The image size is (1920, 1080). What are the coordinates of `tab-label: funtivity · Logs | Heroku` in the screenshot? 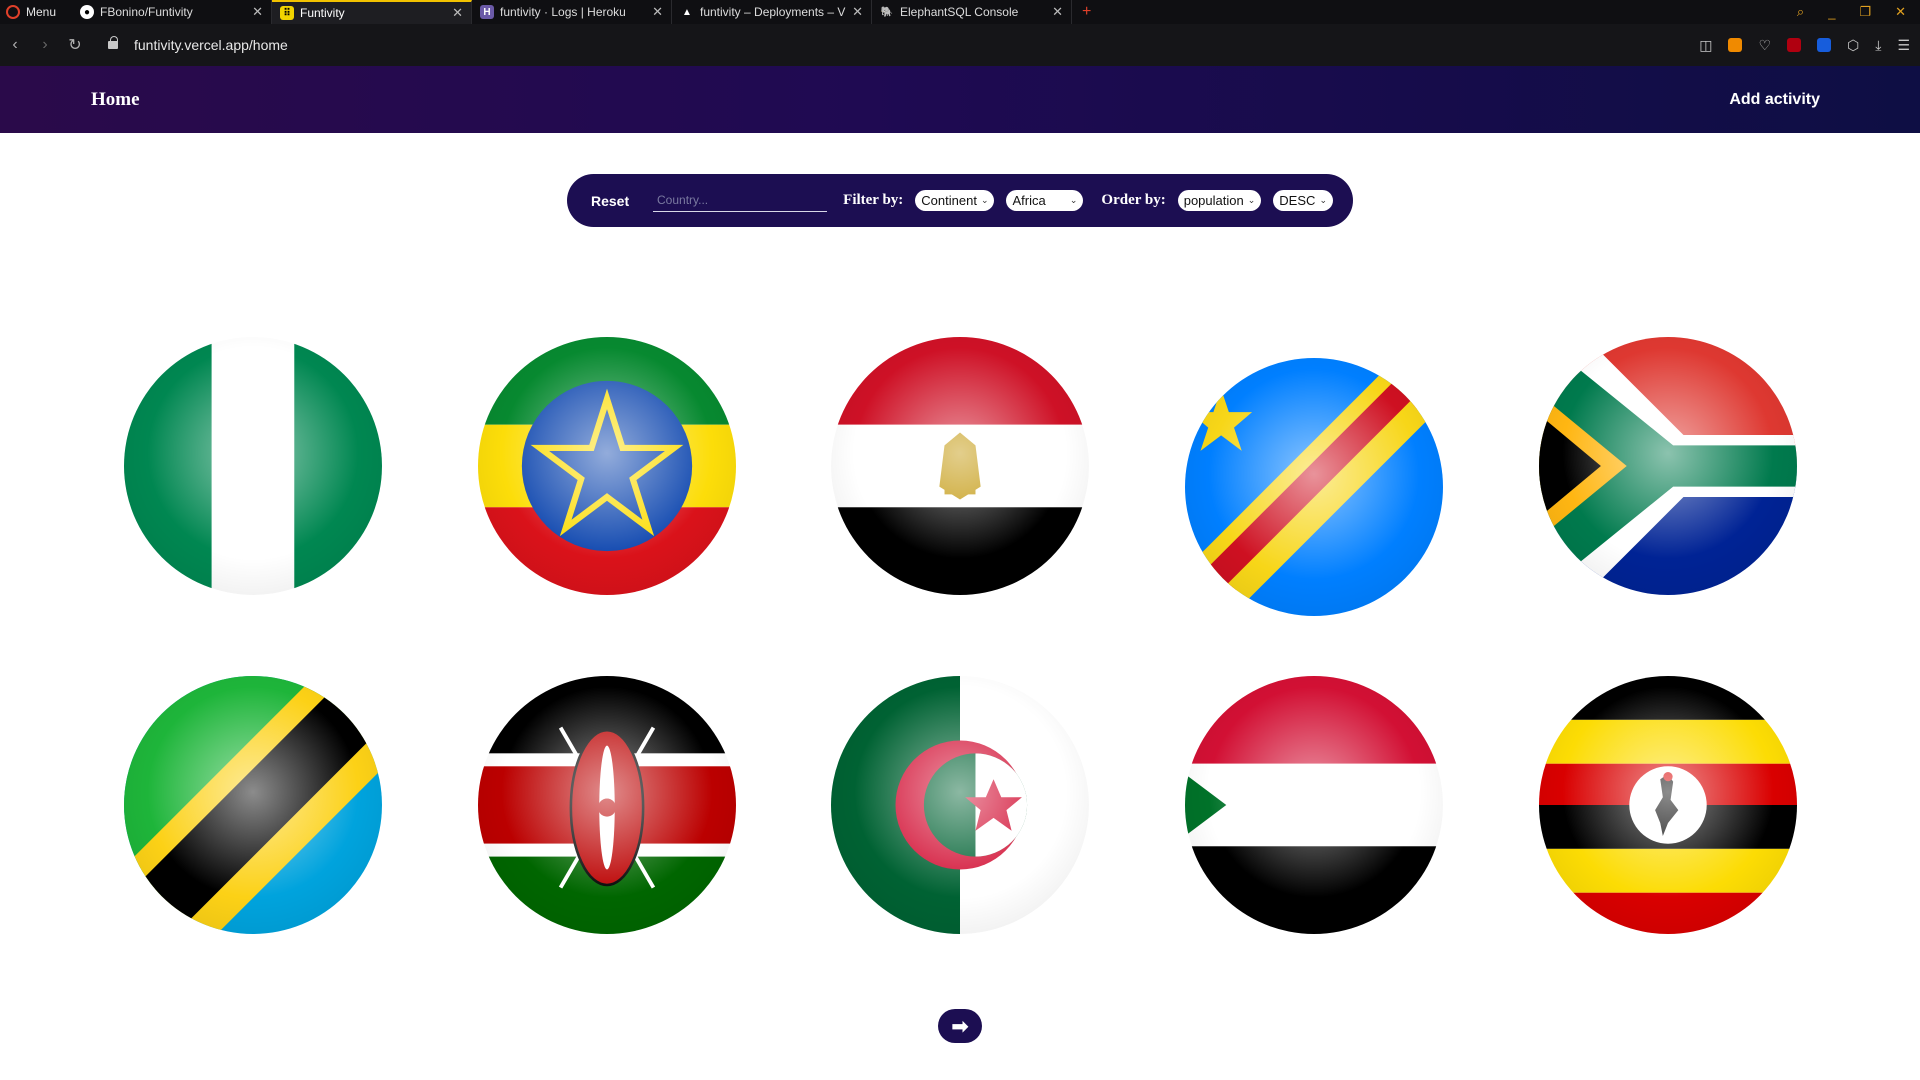 It's located at (563, 12).